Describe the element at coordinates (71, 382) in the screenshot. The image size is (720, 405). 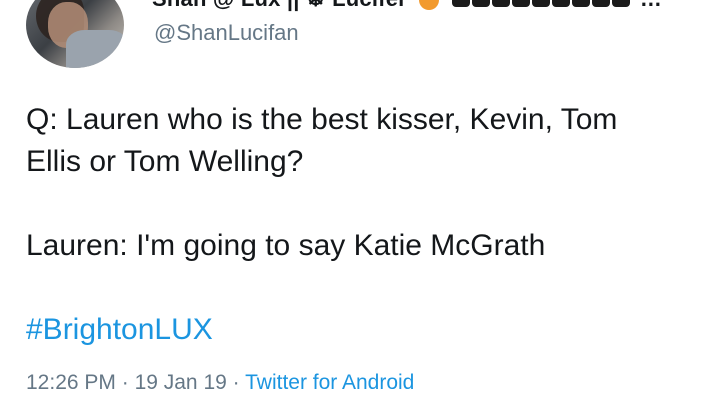
I see `tweet-time: 12:26 PM` at that location.